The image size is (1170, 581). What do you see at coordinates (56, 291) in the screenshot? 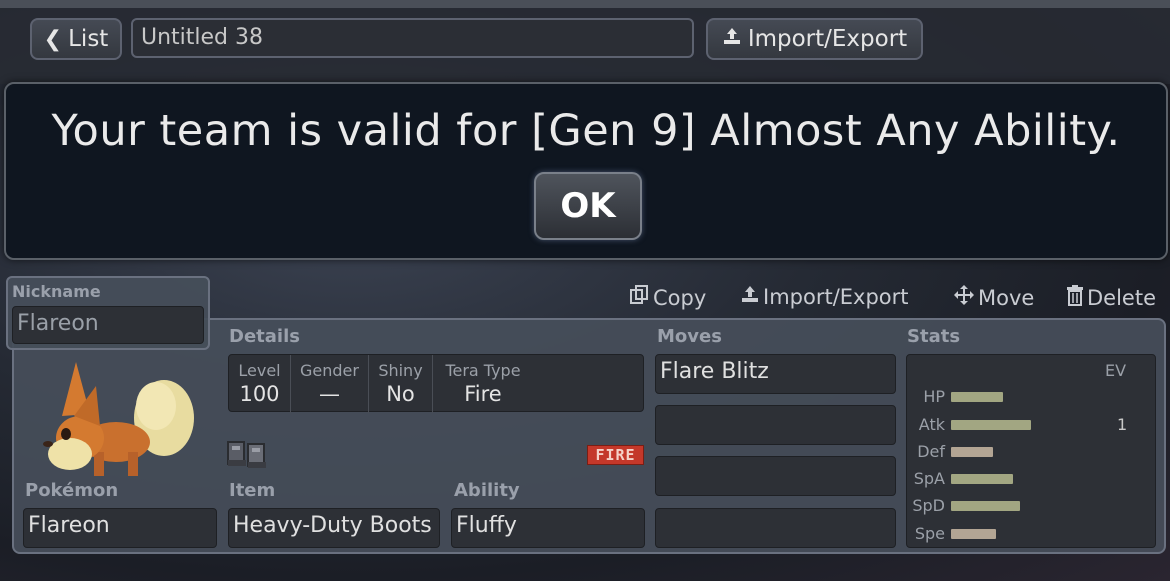
I see `nickname-label: Nickname` at bounding box center [56, 291].